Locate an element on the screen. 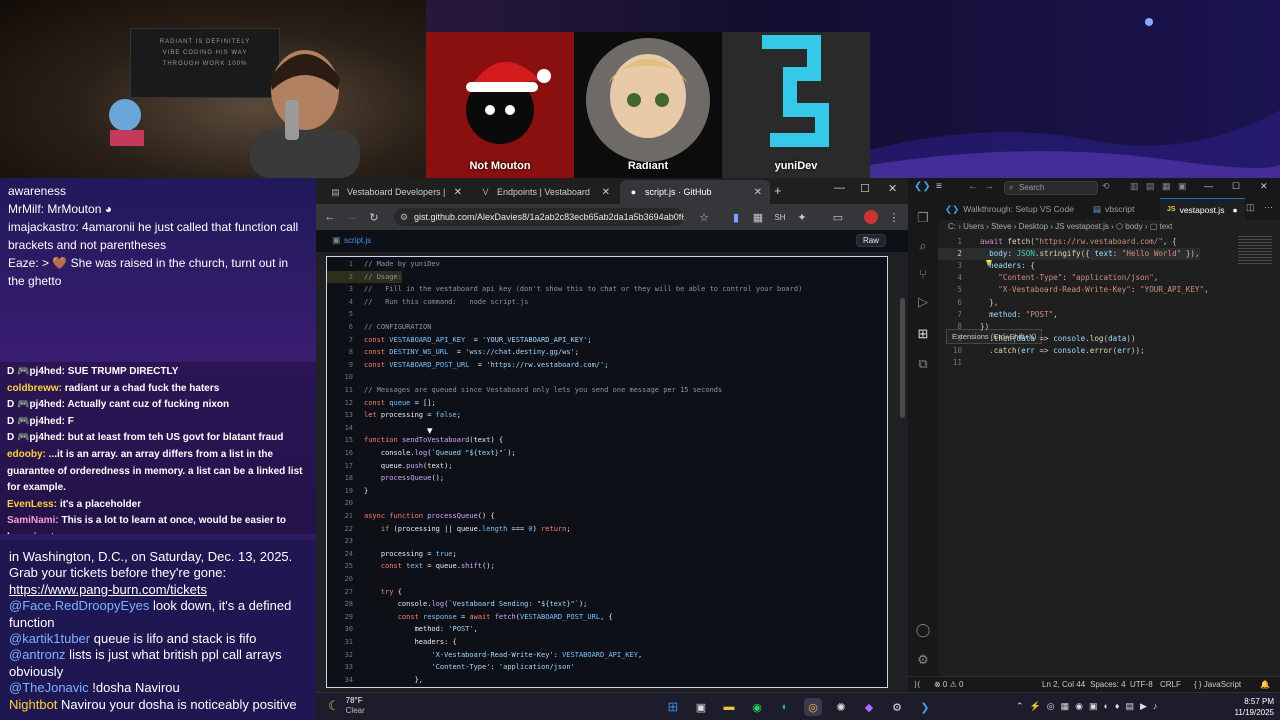 The image size is (1280, 720). tab-vestaboard-developers: ▤ Vestaboard Developers | Vesta ✕ is located at coordinates (396, 192).